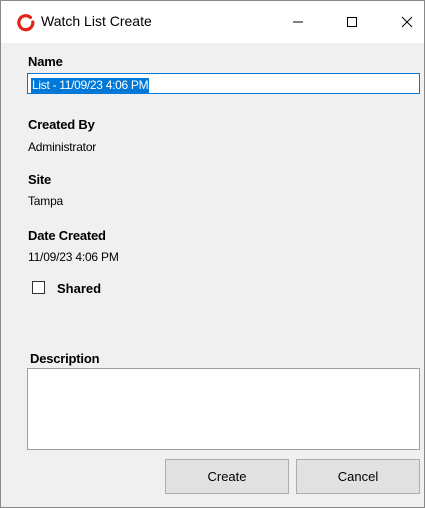 The height and width of the screenshot is (508, 425). I want to click on created-by-value: Administrator, so click(62, 147).